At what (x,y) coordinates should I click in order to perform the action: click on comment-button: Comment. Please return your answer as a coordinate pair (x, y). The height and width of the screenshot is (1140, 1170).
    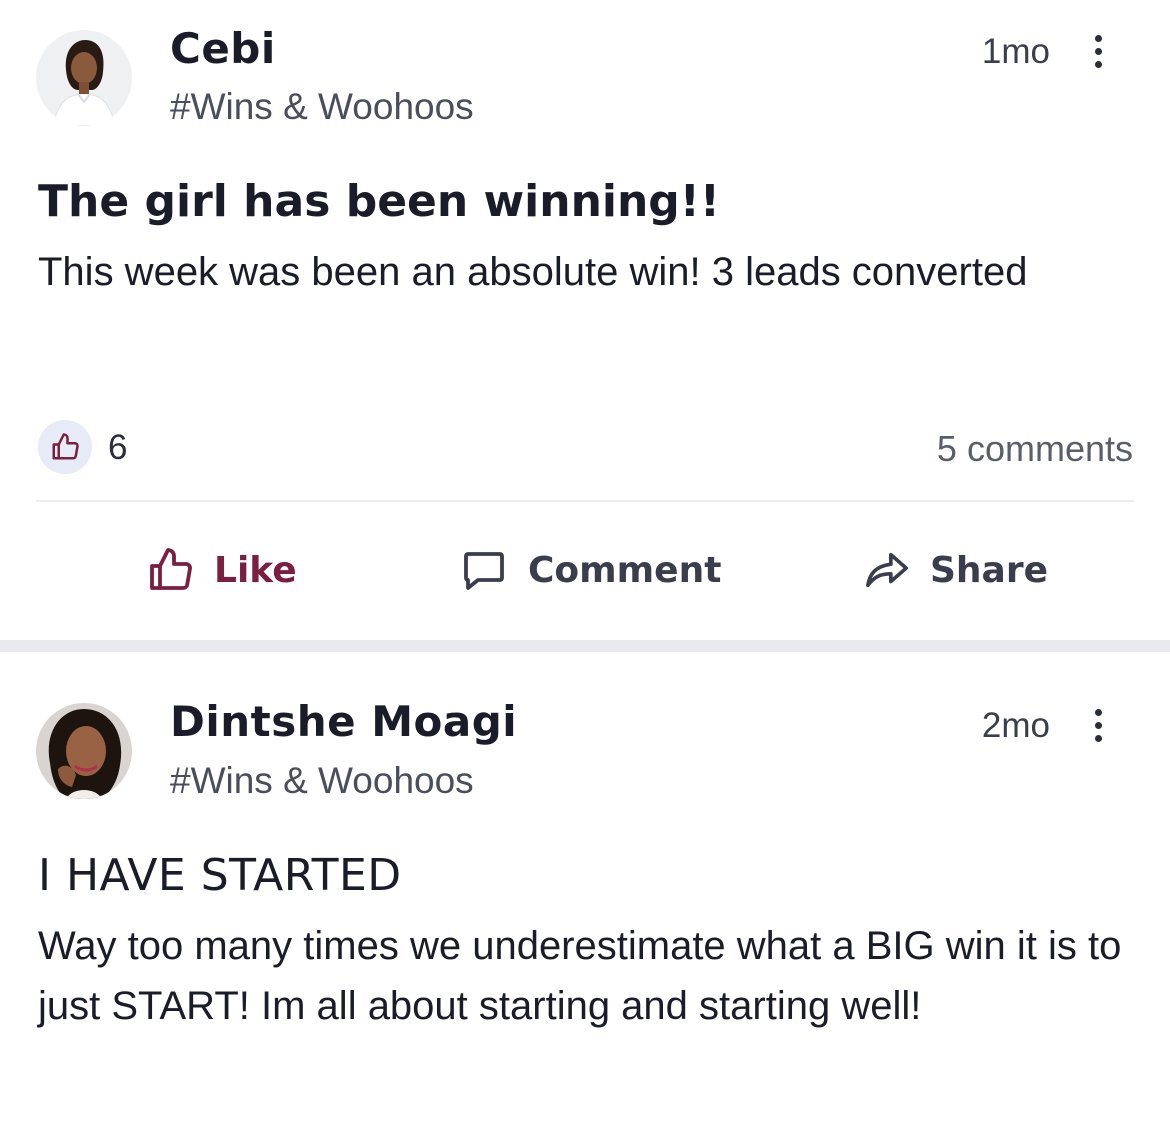
    Looking at the image, I should click on (590, 570).